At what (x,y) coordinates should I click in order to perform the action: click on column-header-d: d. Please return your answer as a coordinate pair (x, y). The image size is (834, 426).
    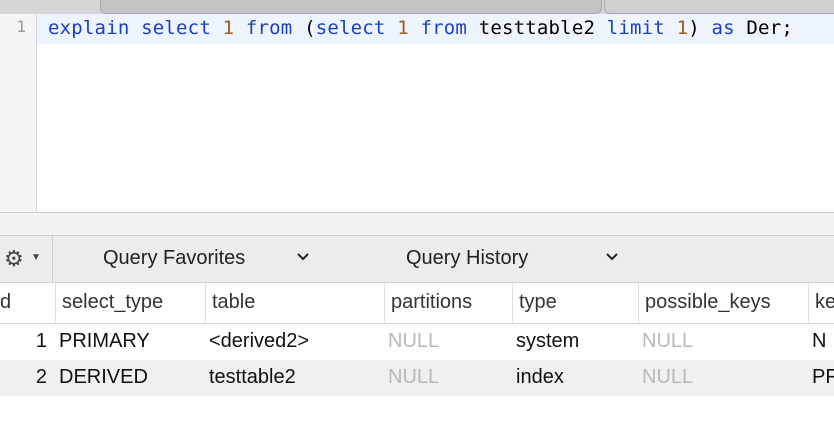
    Looking at the image, I should click on (27, 303).